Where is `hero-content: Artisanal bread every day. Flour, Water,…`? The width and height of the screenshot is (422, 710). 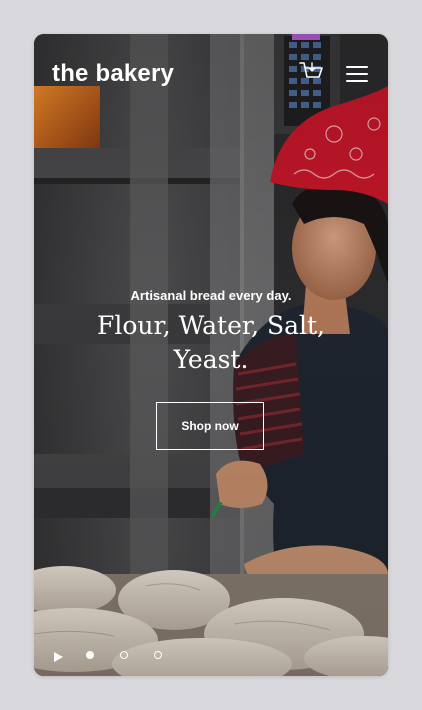
hero-content: Artisanal bread every day. Flour, Water,… is located at coordinates (211, 332).